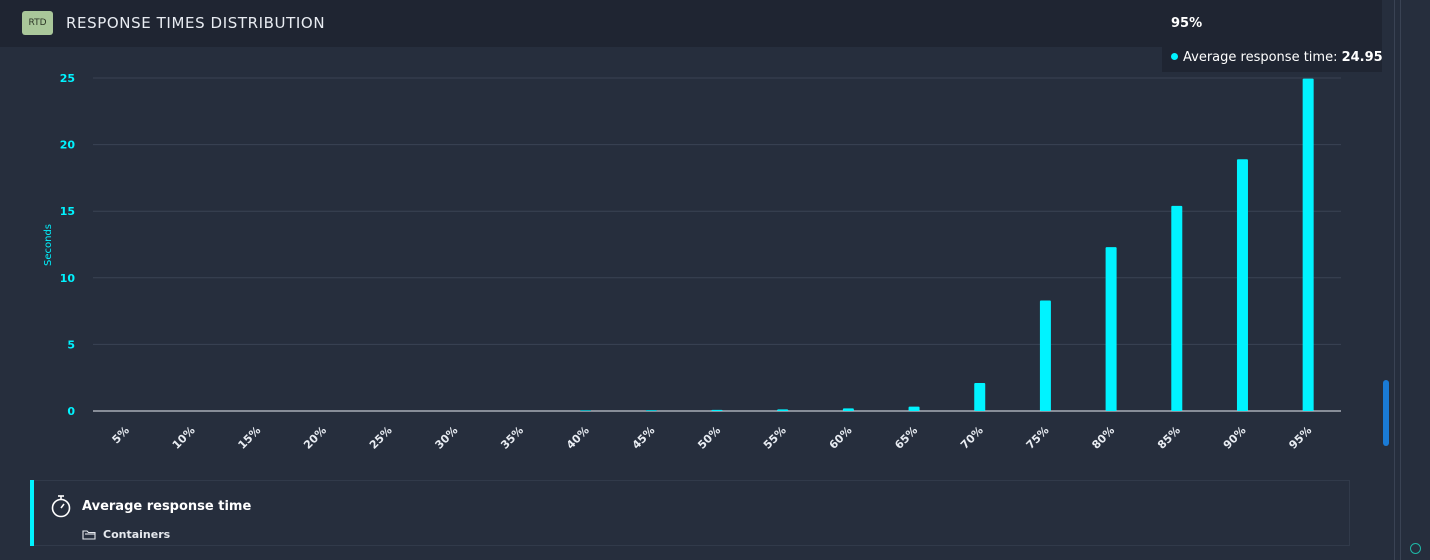  Describe the element at coordinates (1260, 57) in the screenshot. I see `tooltip-series-label: Average response time:` at that location.